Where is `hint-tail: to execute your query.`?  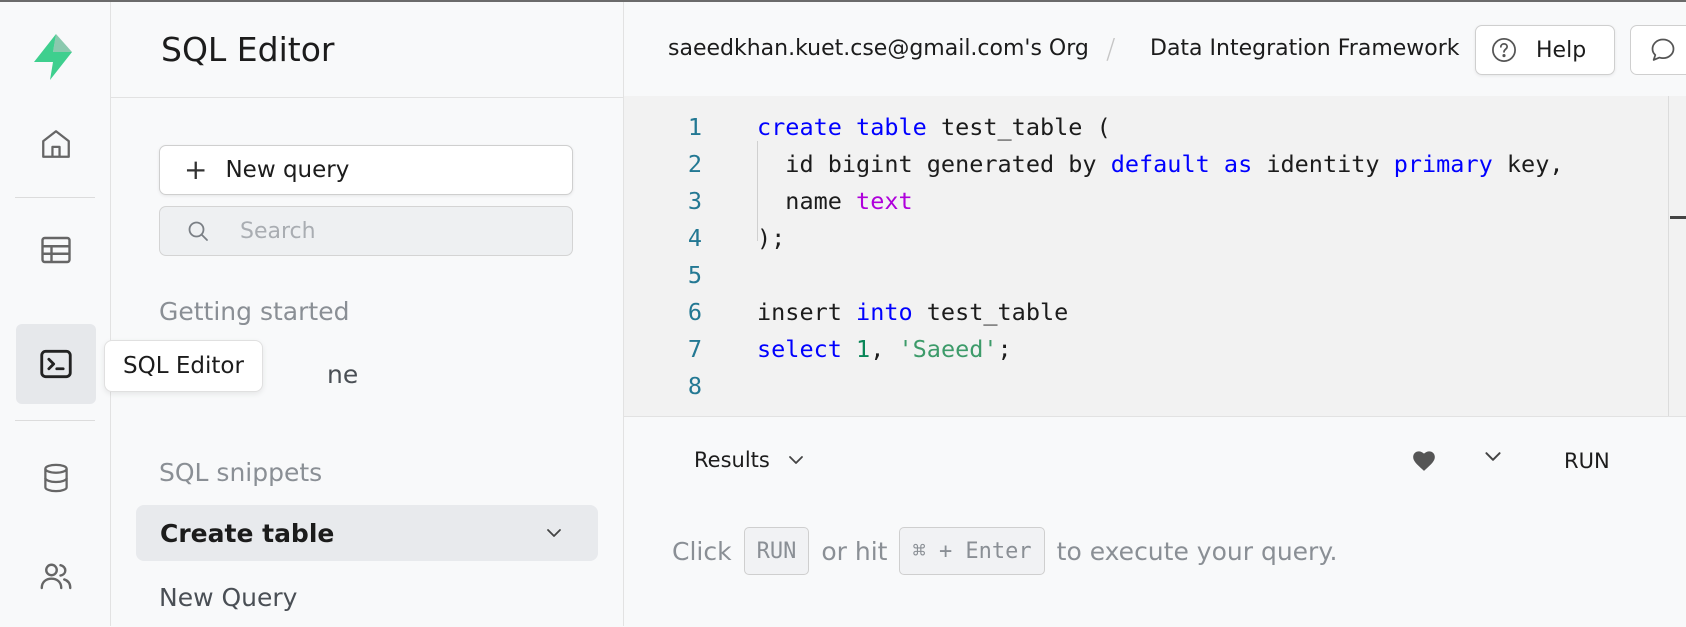 hint-tail: to execute your query. is located at coordinates (1197, 551).